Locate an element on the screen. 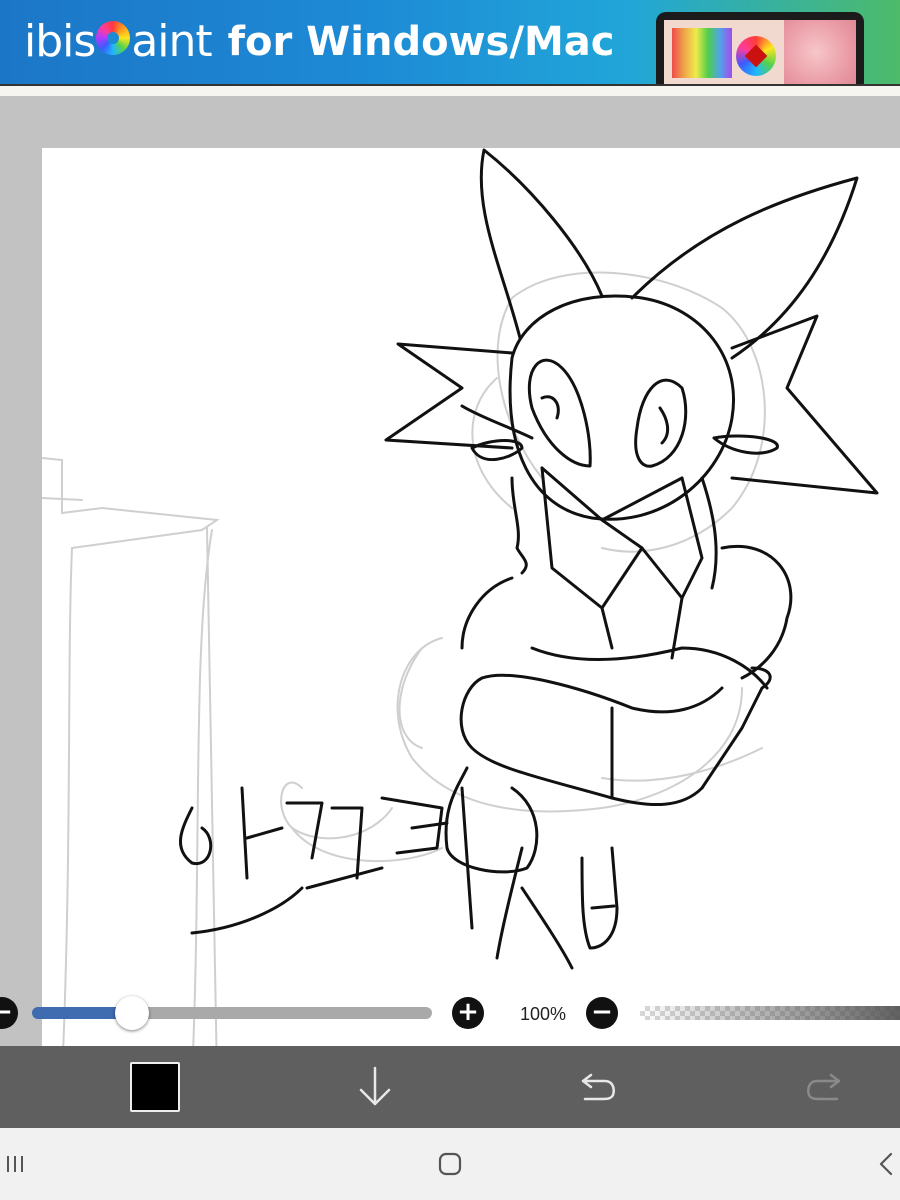 This screenshot has width=900, height=1200. recent-apps-icon is located at coordinates (15, 1164).